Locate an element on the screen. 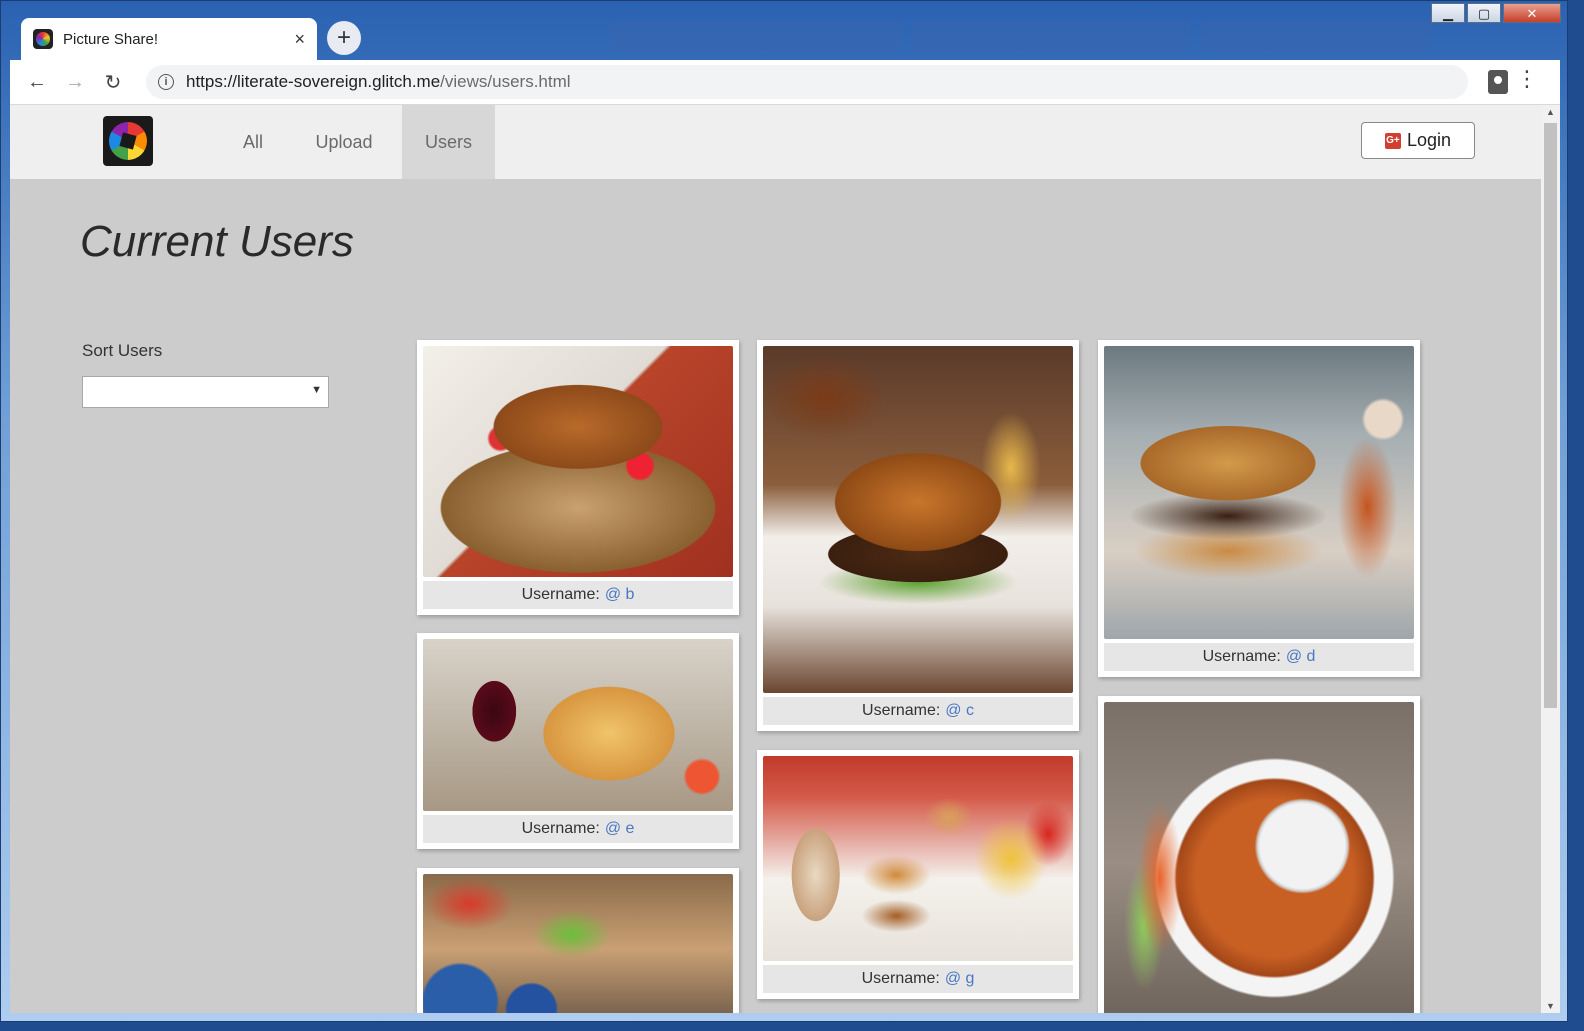 The width and height of the screenshot is (1584, 1031). minimize-button: ▁ is located at coordinates (1448, 13).